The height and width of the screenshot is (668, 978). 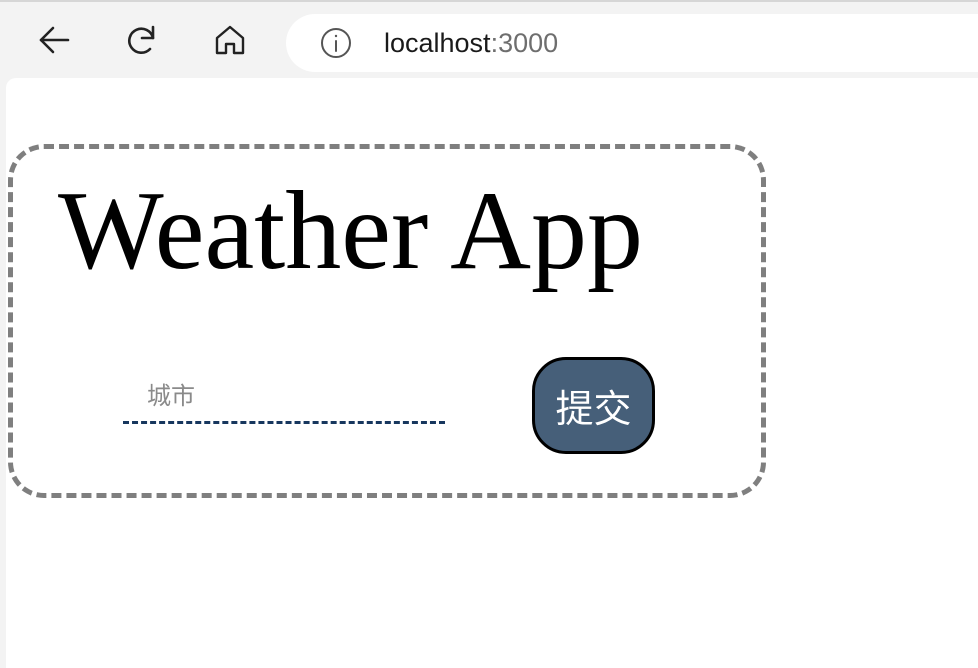 I want to click on address-bar: localhost:3000, so click(x=632, y=43).